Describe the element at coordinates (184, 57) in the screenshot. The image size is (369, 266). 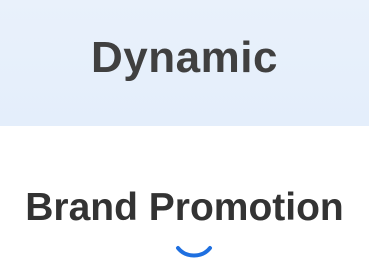
I see `page-title: Dynamic` at that location.